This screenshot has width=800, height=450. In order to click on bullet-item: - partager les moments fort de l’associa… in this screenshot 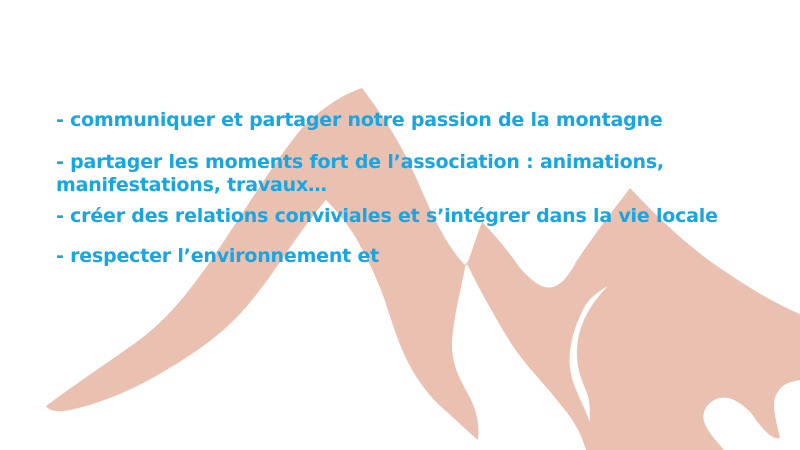, I will do `click(360, 173)`.